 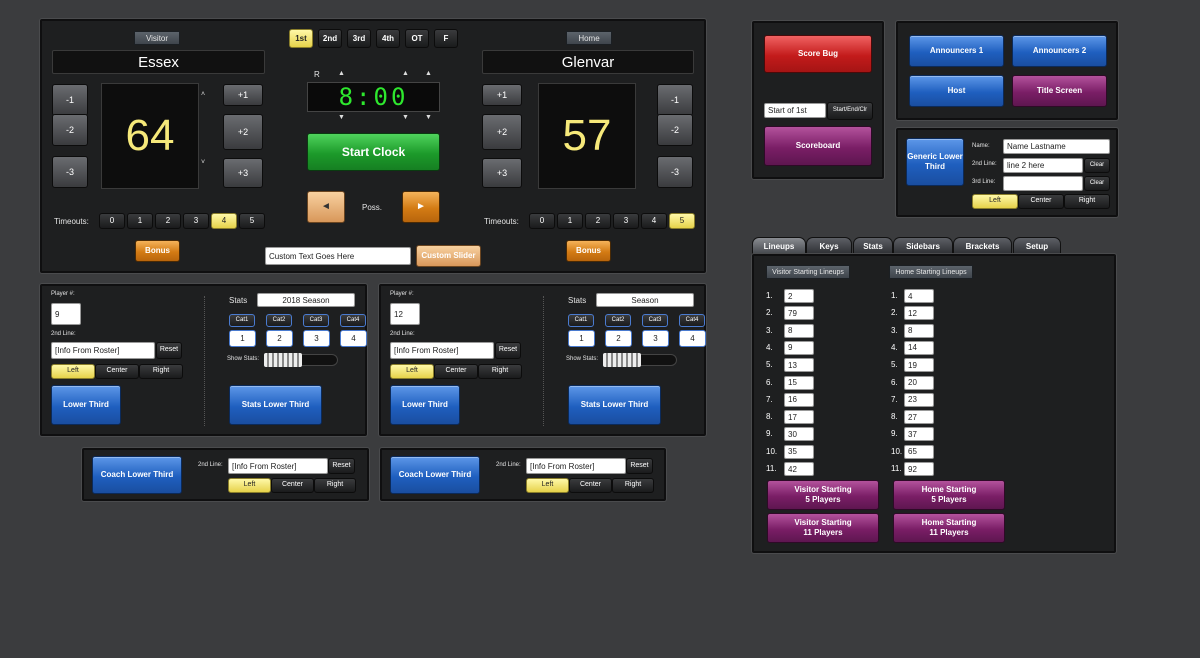 I want to click on visitor-minus-3-button: -3, so click(x=70, y=172).